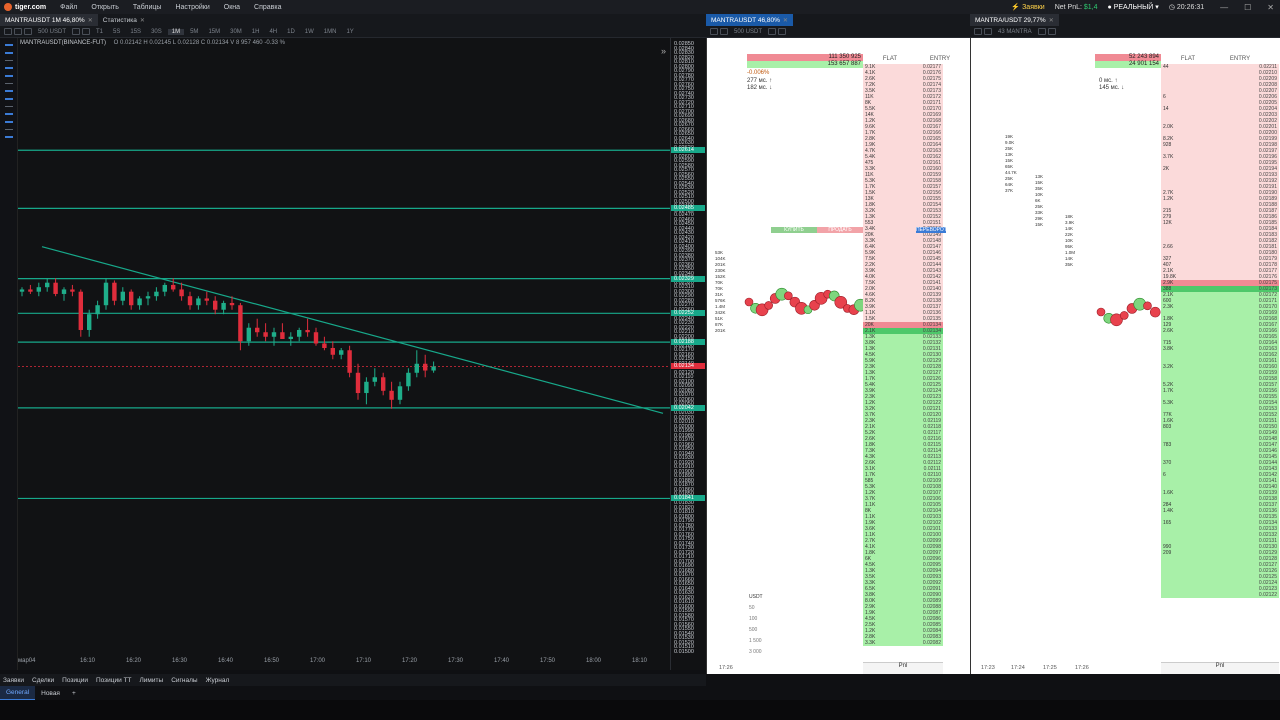  What do you see at coordinates (1247, 7) in the screenshot?
I see `maximize-icon: ☐` at bounding box center [1247, 7].